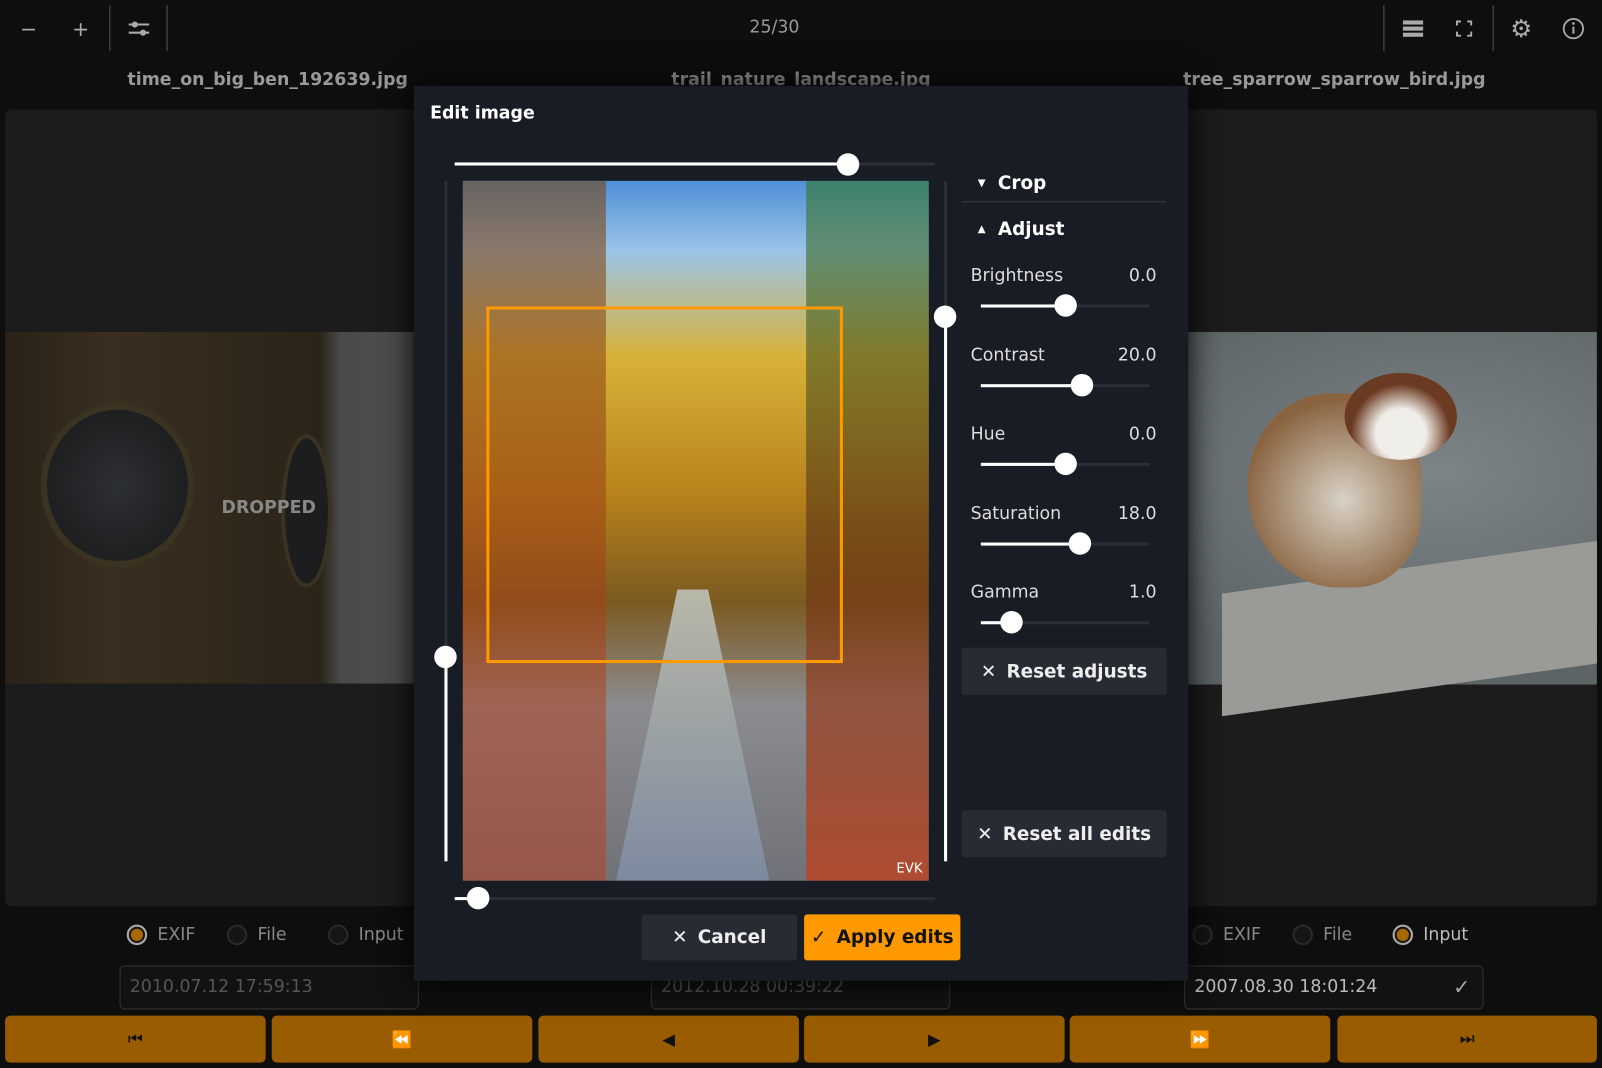 Image resolution: width=1602 pixels, height=1068 pixels. Describe the element at coordinates (1142, 276) in the screenshot. I see `adjust-value-brightness: 0.0` at that location.